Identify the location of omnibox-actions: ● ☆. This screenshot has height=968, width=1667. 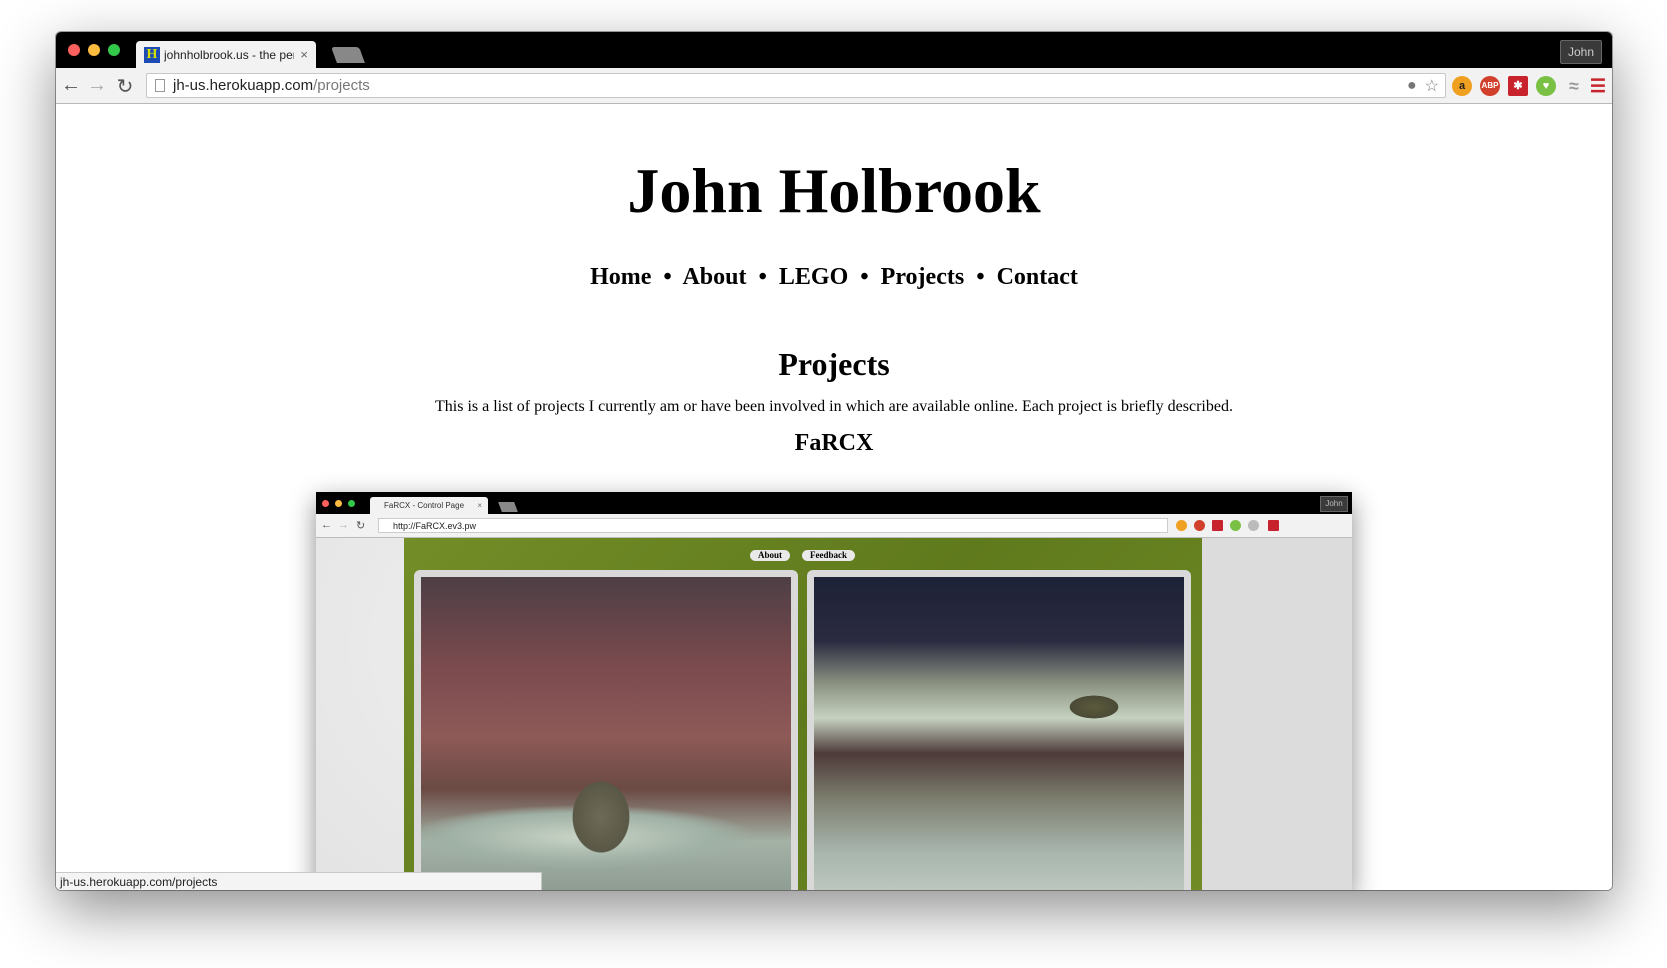
(1426, 86).